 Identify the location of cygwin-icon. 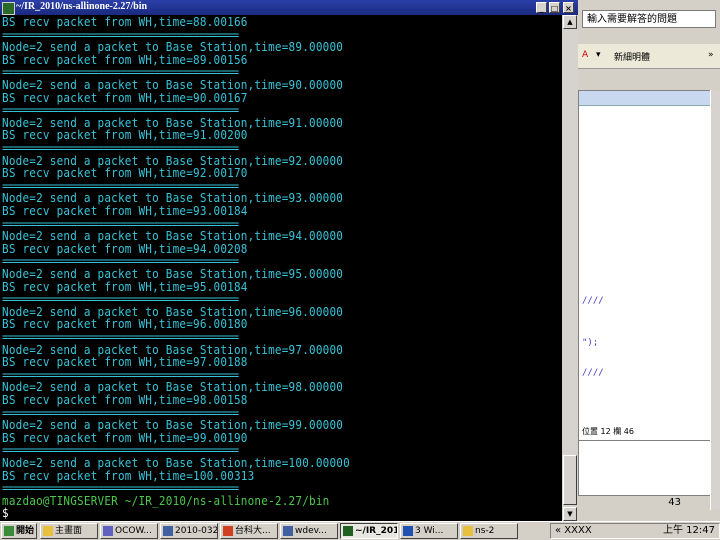
(8, 8).